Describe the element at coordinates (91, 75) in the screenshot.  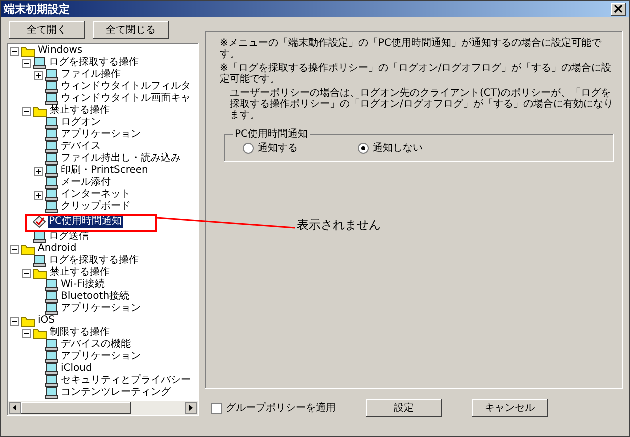
I see `tree-item: ファイル操作` at that location.